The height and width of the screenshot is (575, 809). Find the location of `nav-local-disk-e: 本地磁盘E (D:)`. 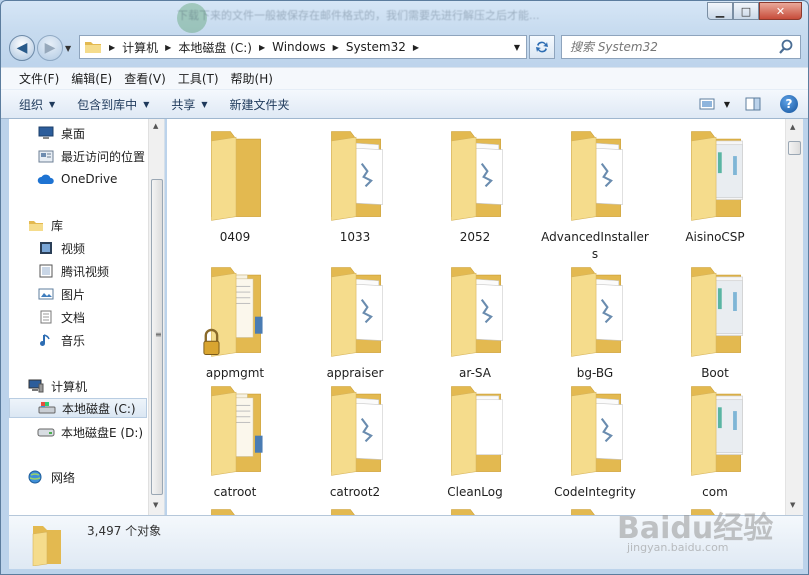

nav-local-disk-e: 本地磁盘E (D:) is located at coordinates (90, 432).